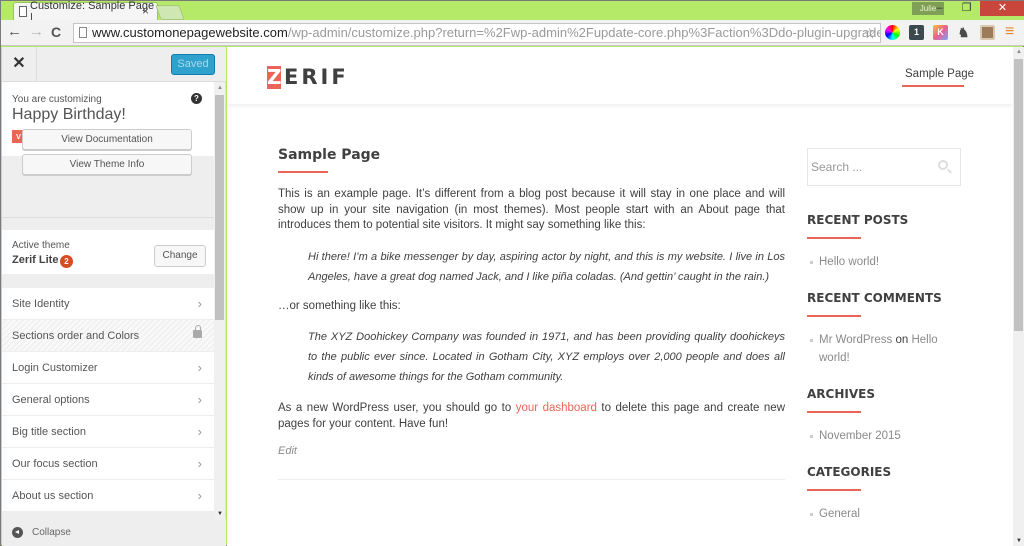 The height and width of the screenshot is (546, 1024). Describe the element at coordinates (902, 340) in the screenshot. I see `comment-on-text: on` at that location.